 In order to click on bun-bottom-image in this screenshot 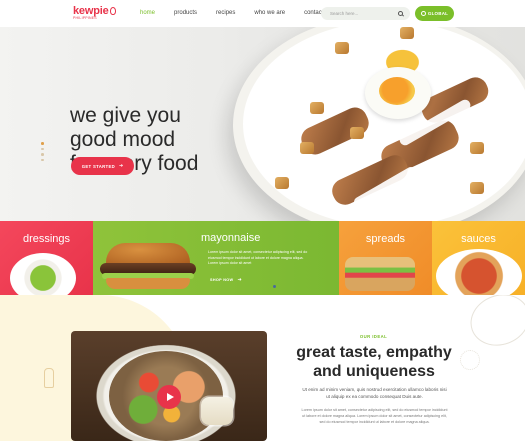, I will do `click(148, 283)`.